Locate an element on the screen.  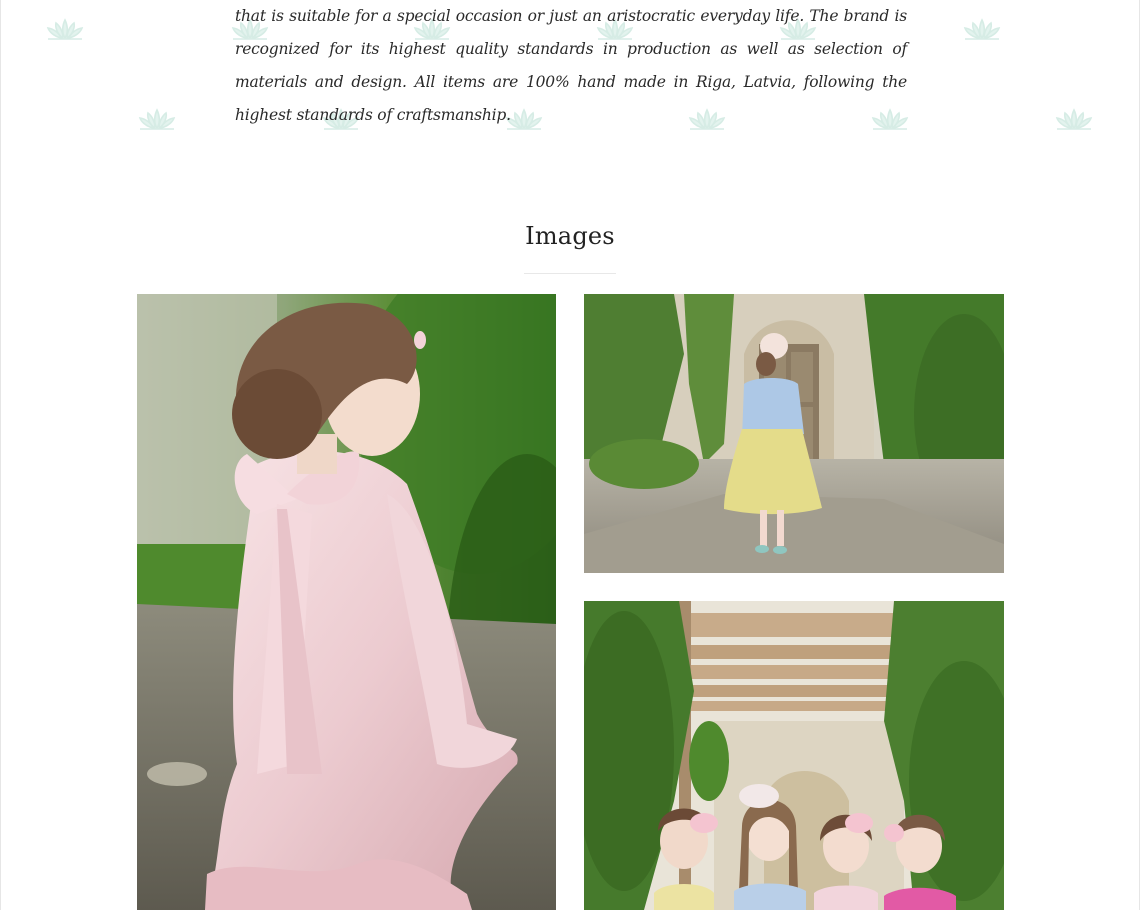
title-divider is located at coordinates (570, 273).